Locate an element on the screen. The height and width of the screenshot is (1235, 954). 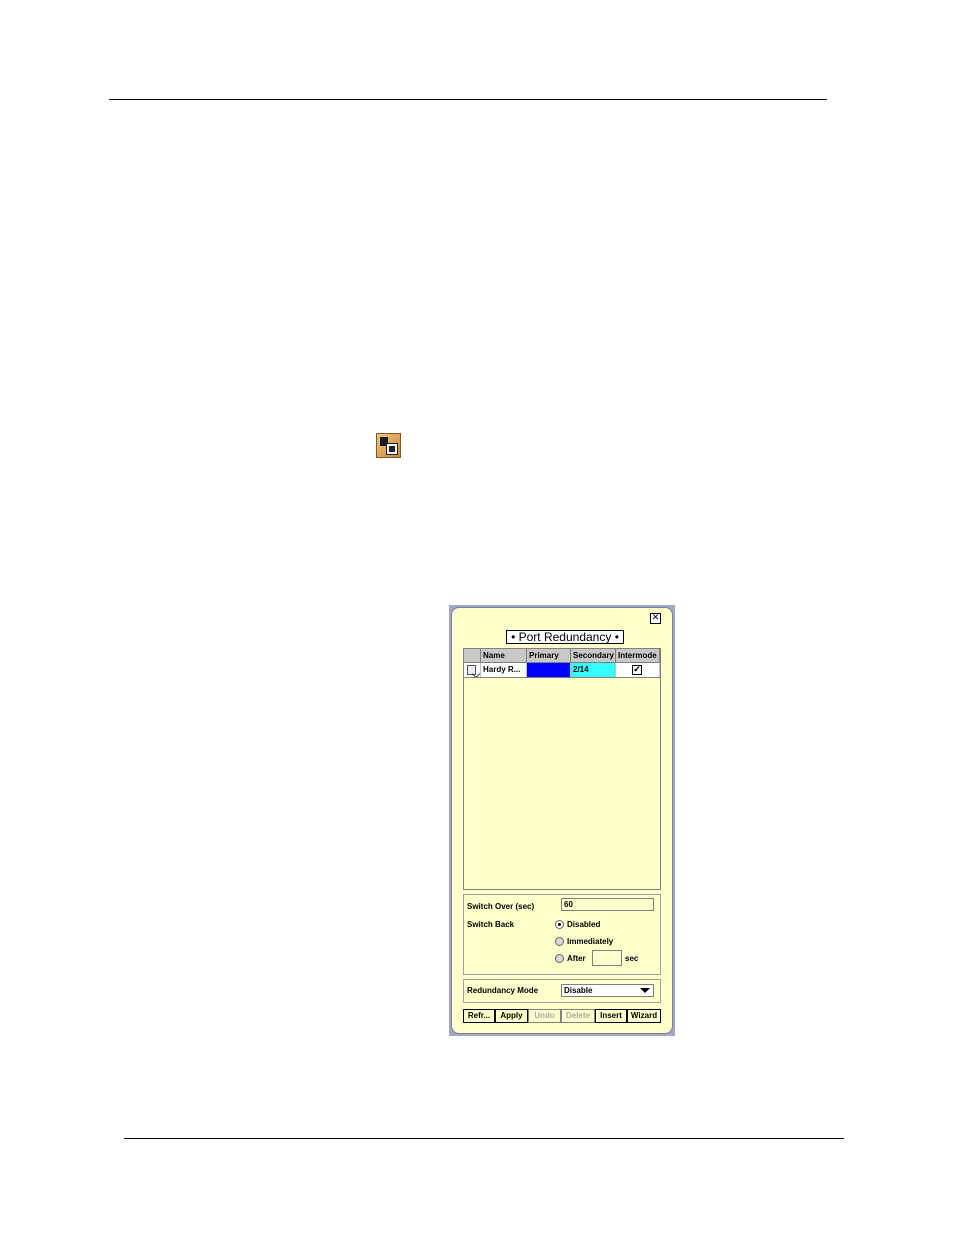
intermode-checkbox: ✔ is located at coordinates (637, 670).